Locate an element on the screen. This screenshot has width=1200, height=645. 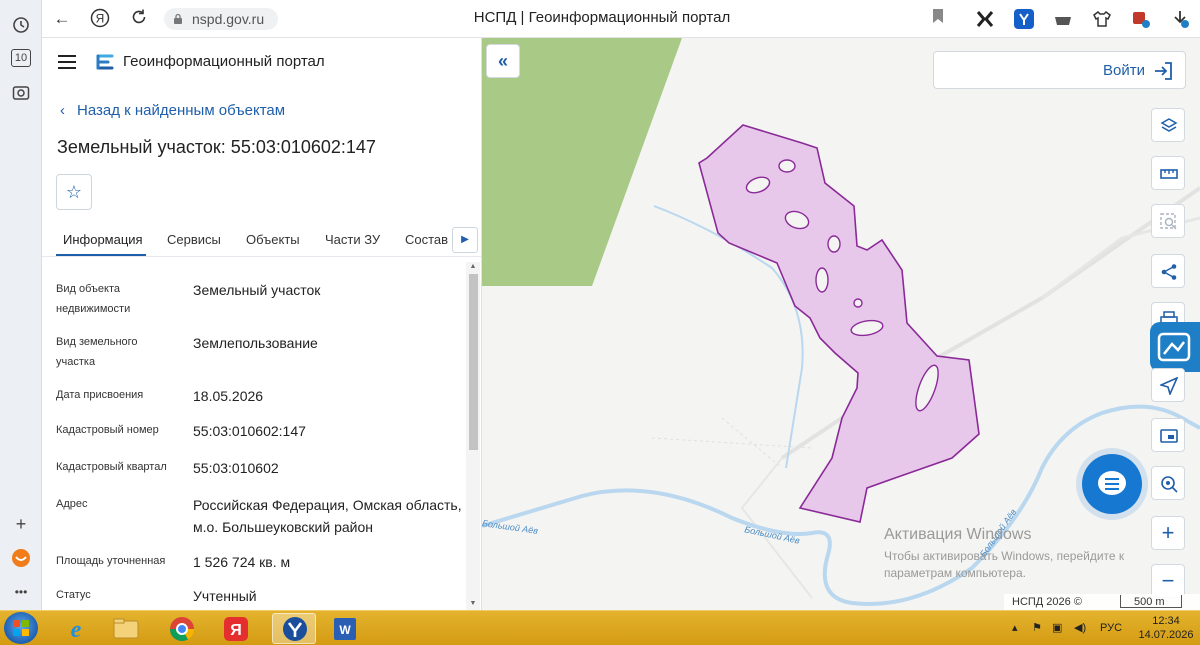
taskbar-ie: e is located at coordinates (76, 628).